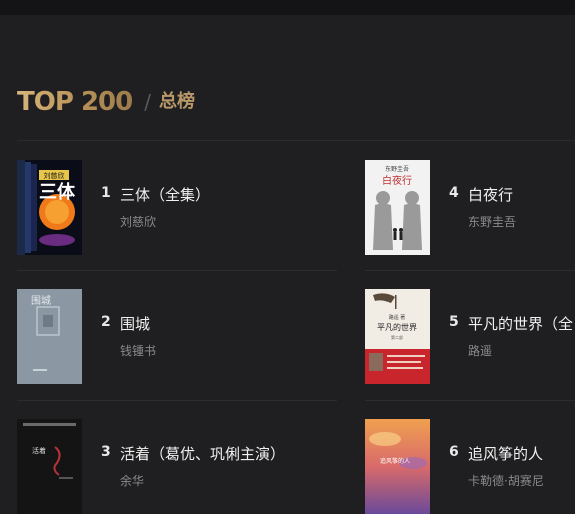  Describe the element at coordinates (54, 175) in the screenshot. I see `svg-text: 刘慈欣` at that location.